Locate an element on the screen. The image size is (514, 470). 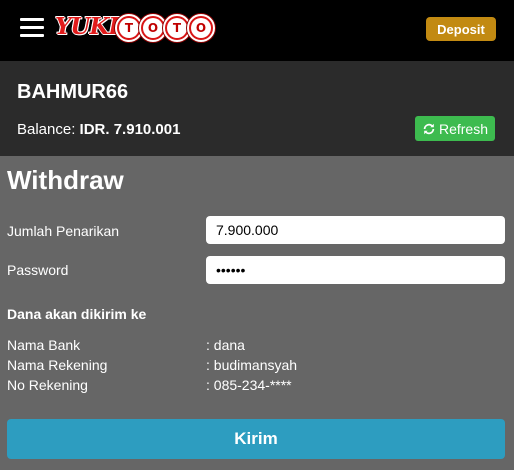
top-bar: YUKI T O T O Deposit is located at coordinates (257, 30).